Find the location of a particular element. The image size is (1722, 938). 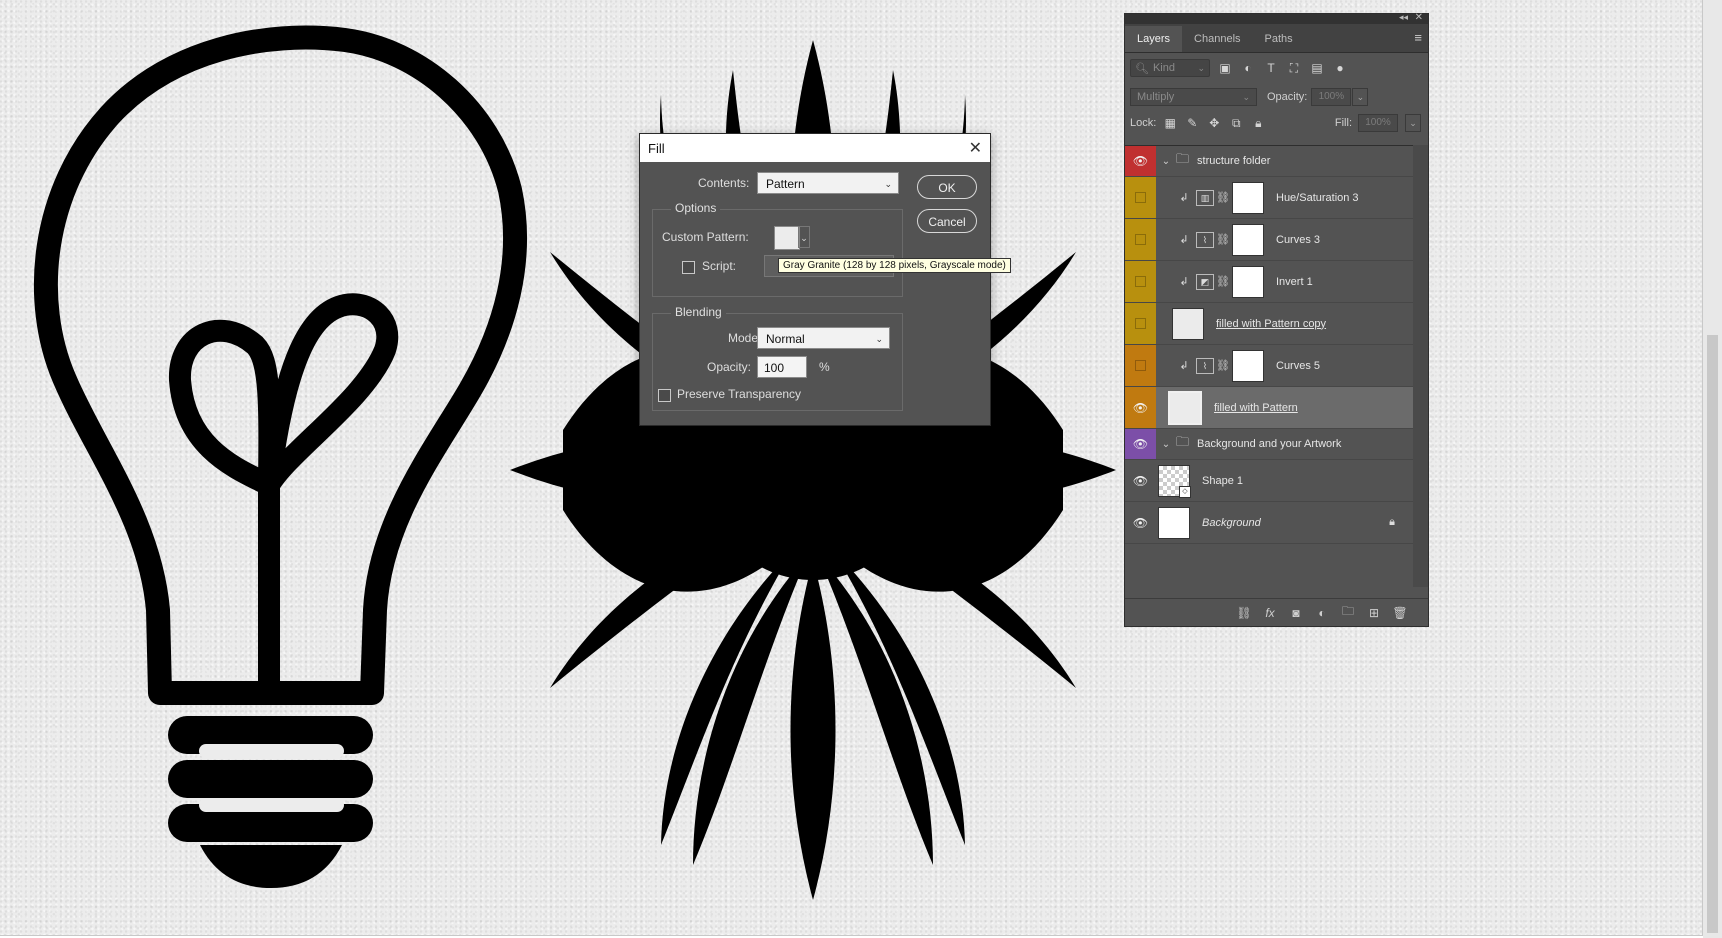

lock-position-icon: ✥ is located at coordinates (1214, 123).